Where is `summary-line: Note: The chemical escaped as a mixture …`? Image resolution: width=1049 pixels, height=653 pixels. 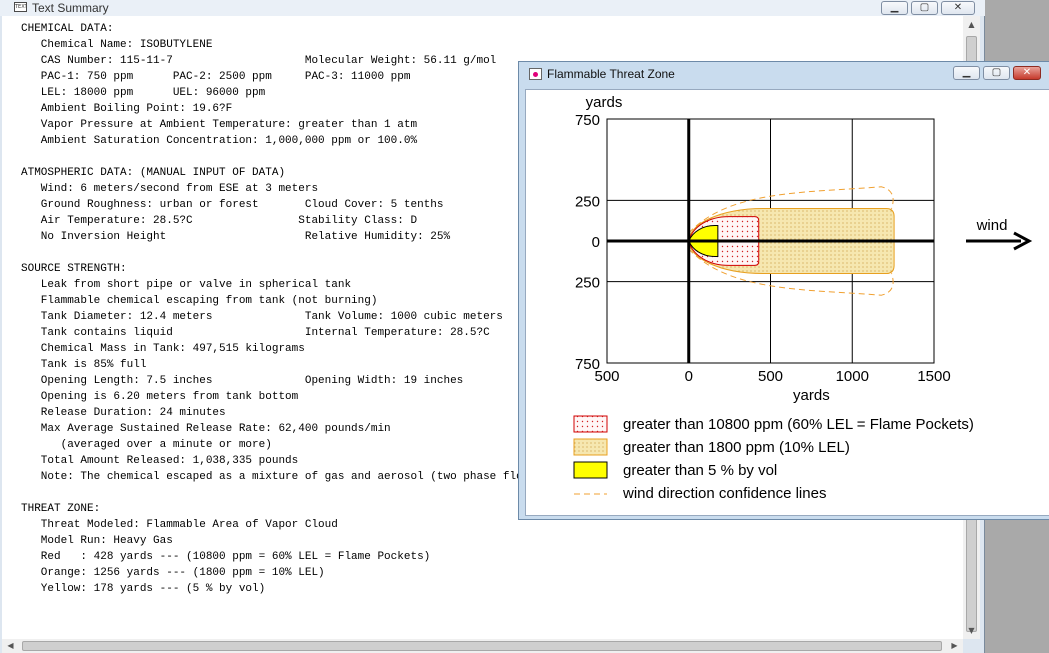
summary-line: Note: The chemical escaped as a mixture … is located at coordinates (282, 477).